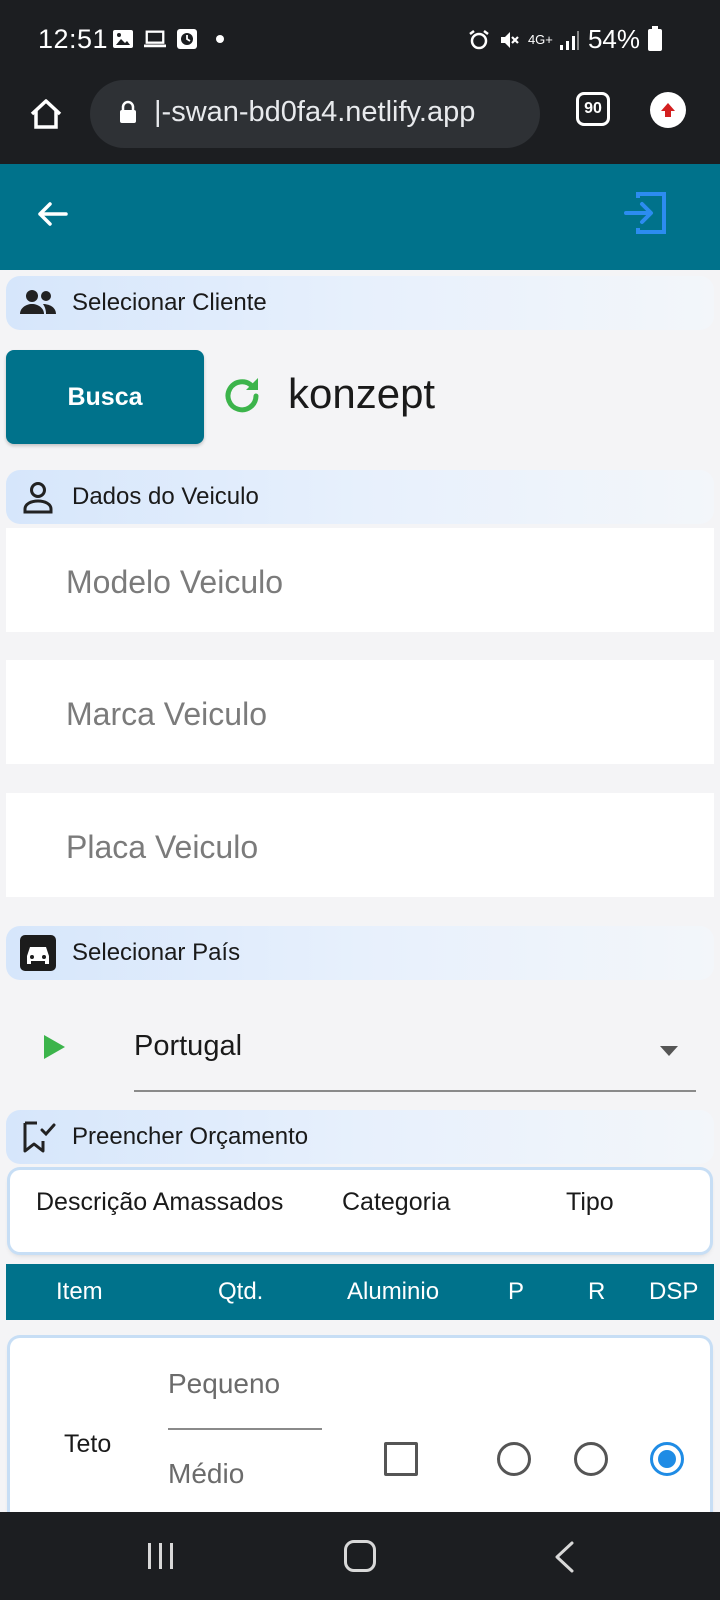 The image size is (720, 1600). I want to click on upload-arrow-icon, so click(668, 110).